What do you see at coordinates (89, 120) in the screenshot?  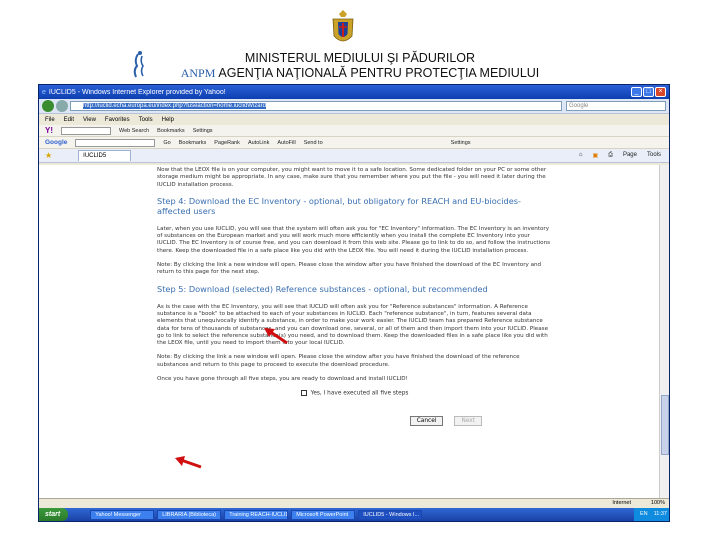 I see `menu-view: View` at bounding box center [89, 120].